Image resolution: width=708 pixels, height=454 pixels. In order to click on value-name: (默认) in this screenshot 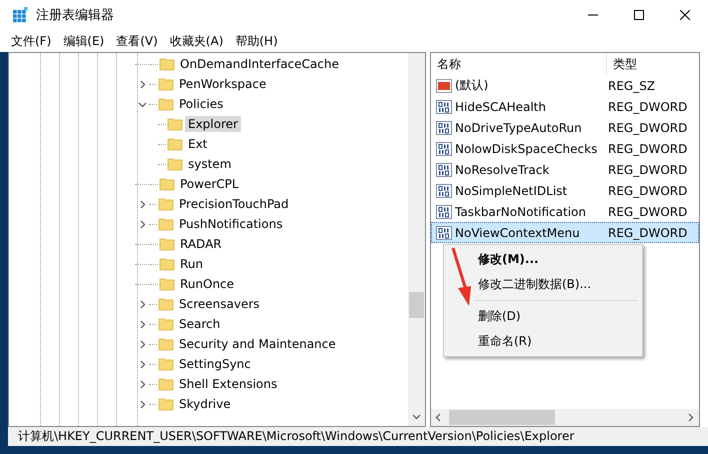, I will do `click(472, 85)`.